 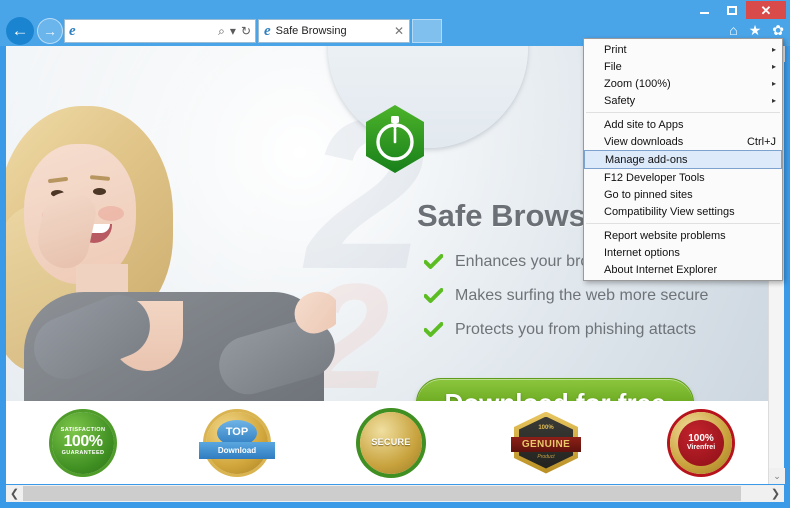 I want to click on scroll-right-button: ❯, so click(x=775, y=493).